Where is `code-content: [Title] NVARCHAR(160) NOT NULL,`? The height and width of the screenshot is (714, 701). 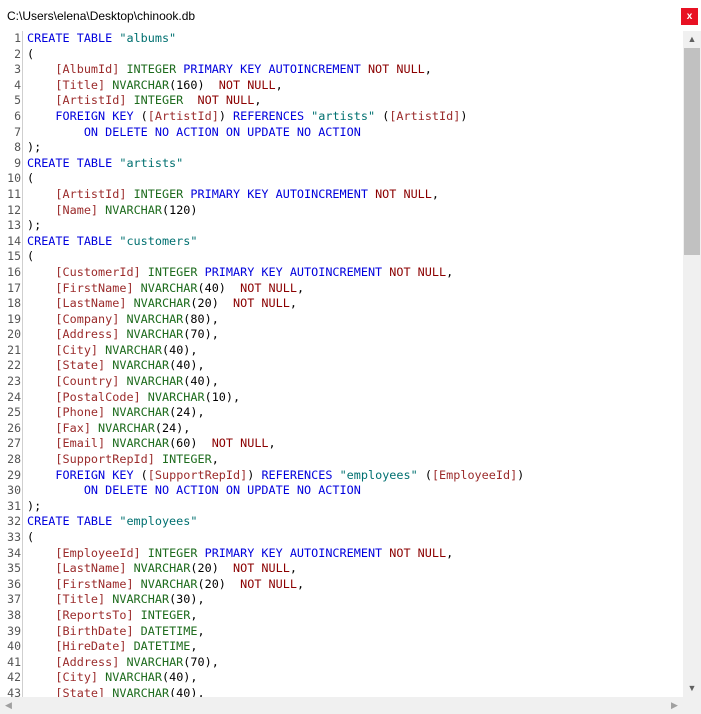 code-content: [Title] NVARCHAR(160) NOT NULL, is located at coordinates (155, 85).